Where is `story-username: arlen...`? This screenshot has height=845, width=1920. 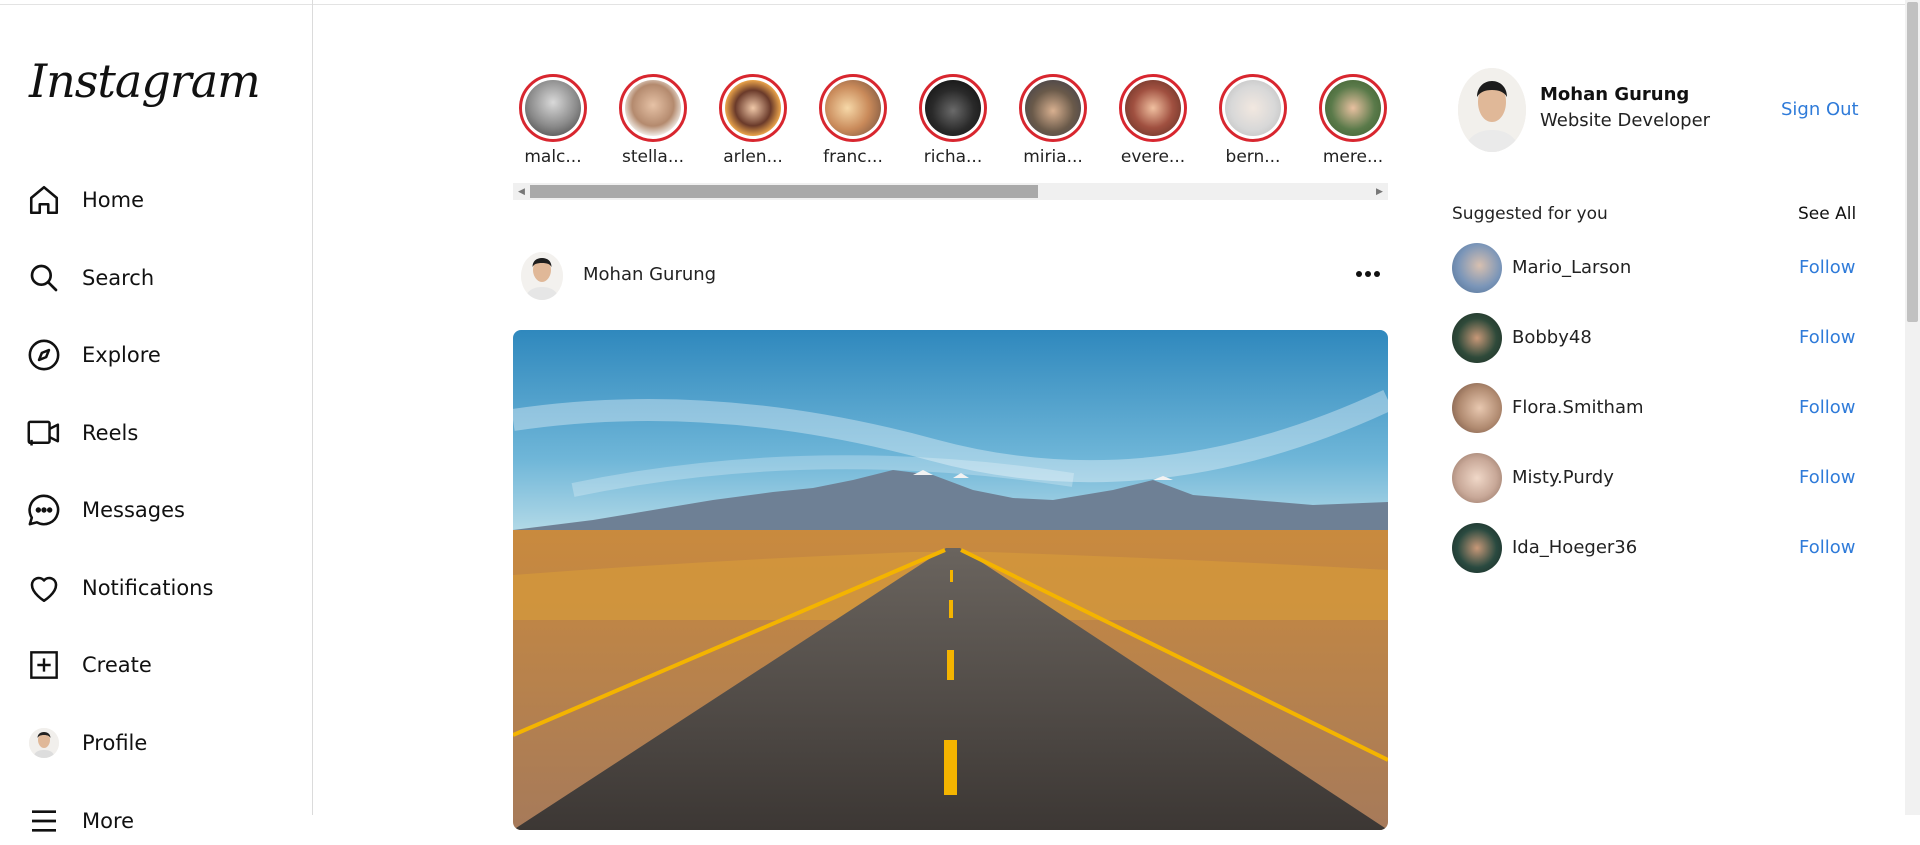
story-username: arlen... is located at coordinates (753, 157).